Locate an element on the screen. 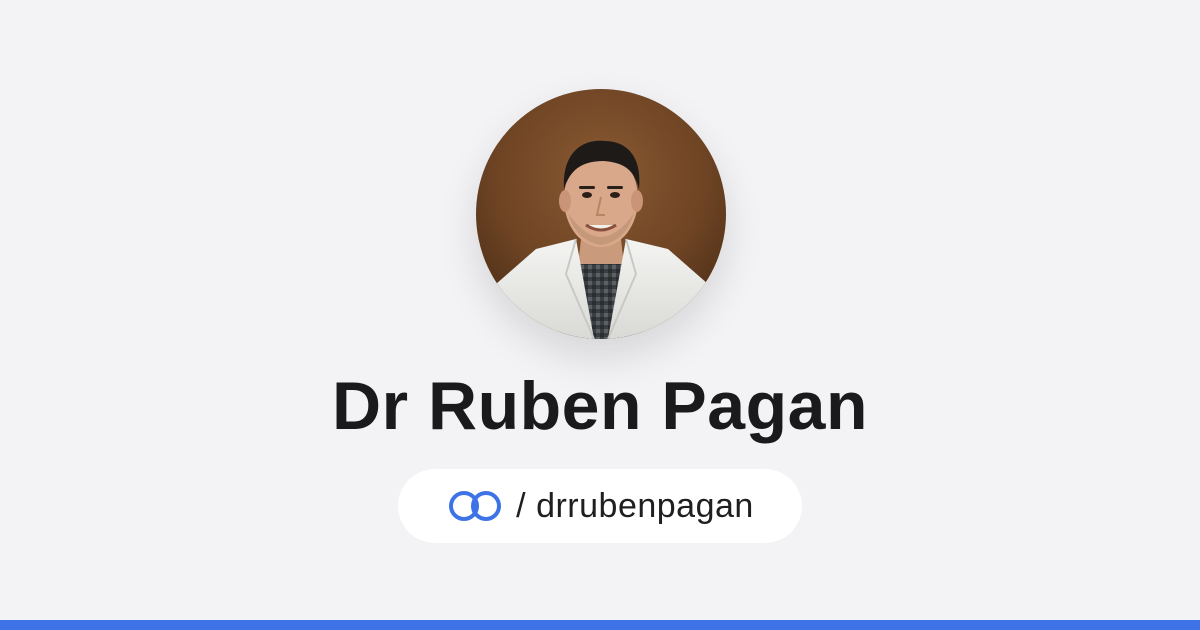 The width and height of the screenshot is (1200, 630). avatar is located at coordinates (601, 214).